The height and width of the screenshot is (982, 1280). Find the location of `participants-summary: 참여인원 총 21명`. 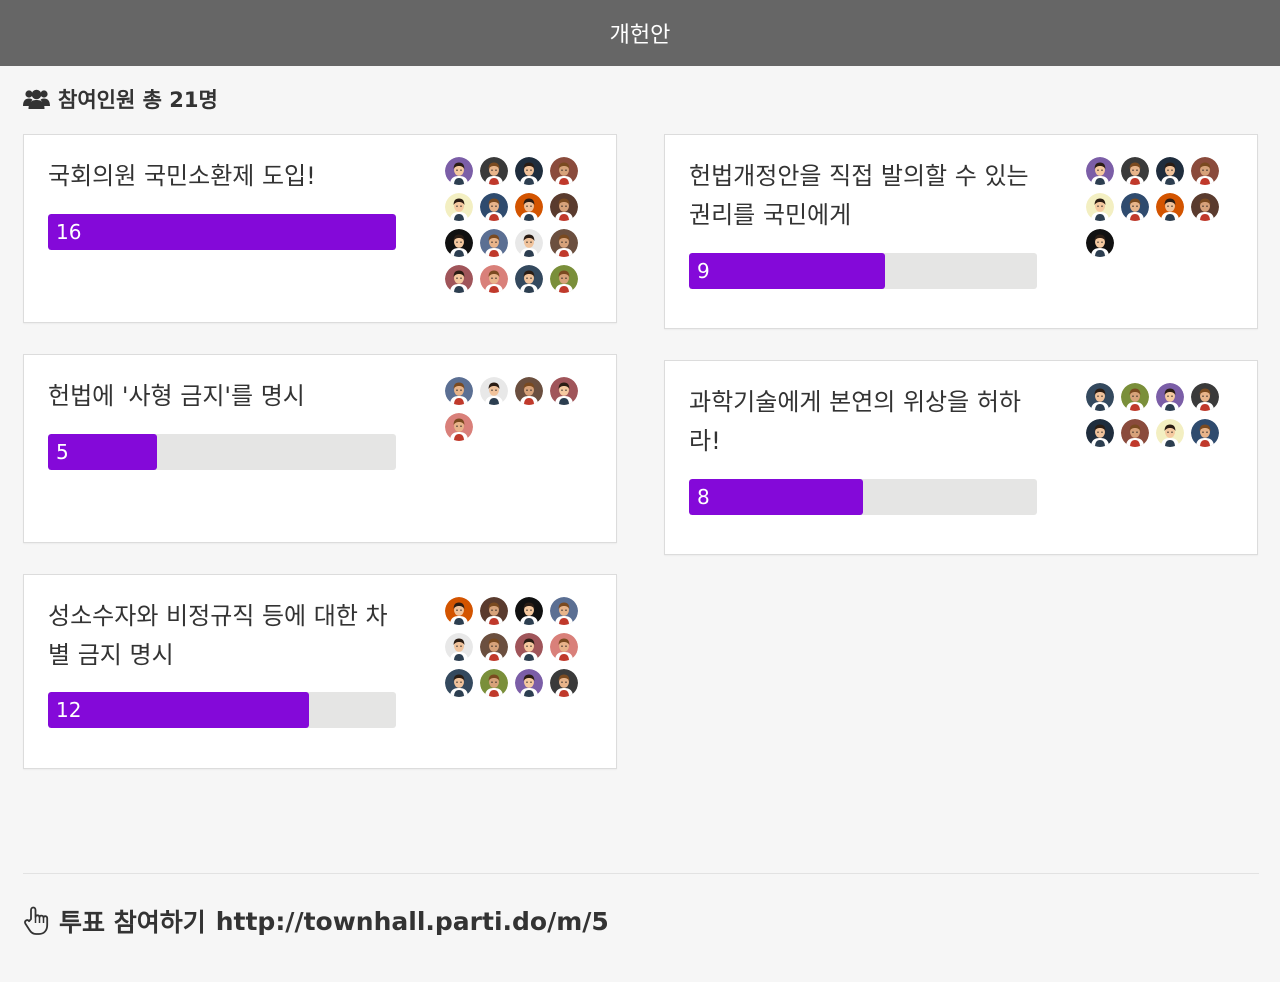

participants-summary: 참여인원 총 21명 is located at coordinates (120, 99).